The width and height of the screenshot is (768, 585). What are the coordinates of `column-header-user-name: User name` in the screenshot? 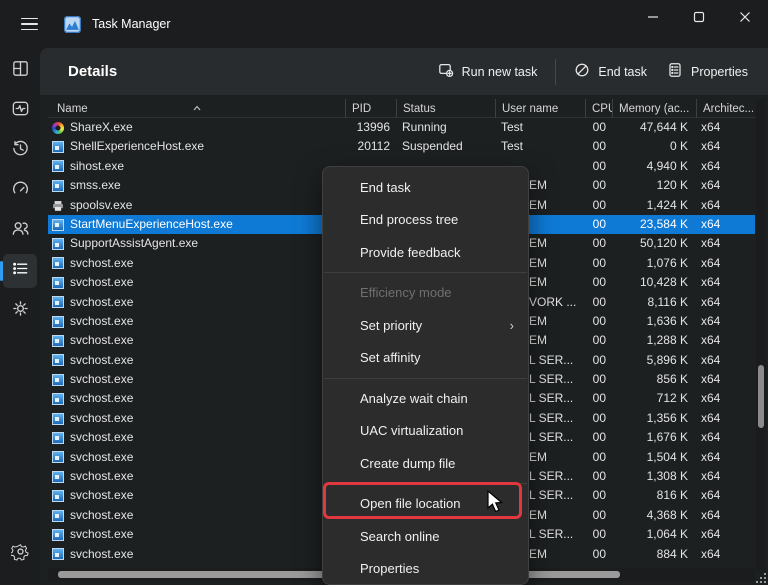 It's located at (540, 108).